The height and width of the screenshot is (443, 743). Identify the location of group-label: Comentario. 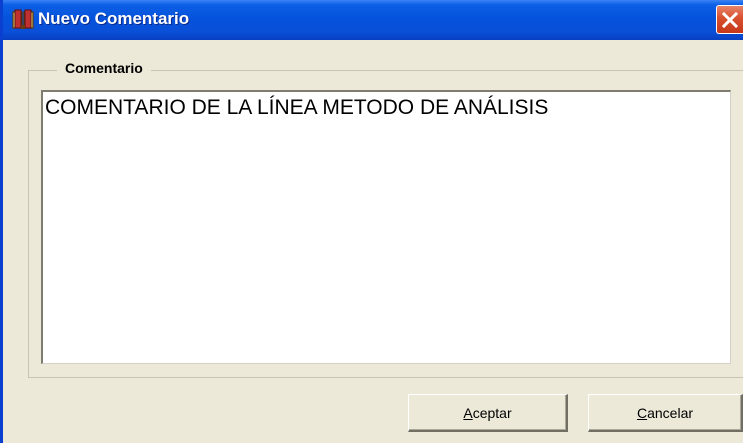
(104, 68).